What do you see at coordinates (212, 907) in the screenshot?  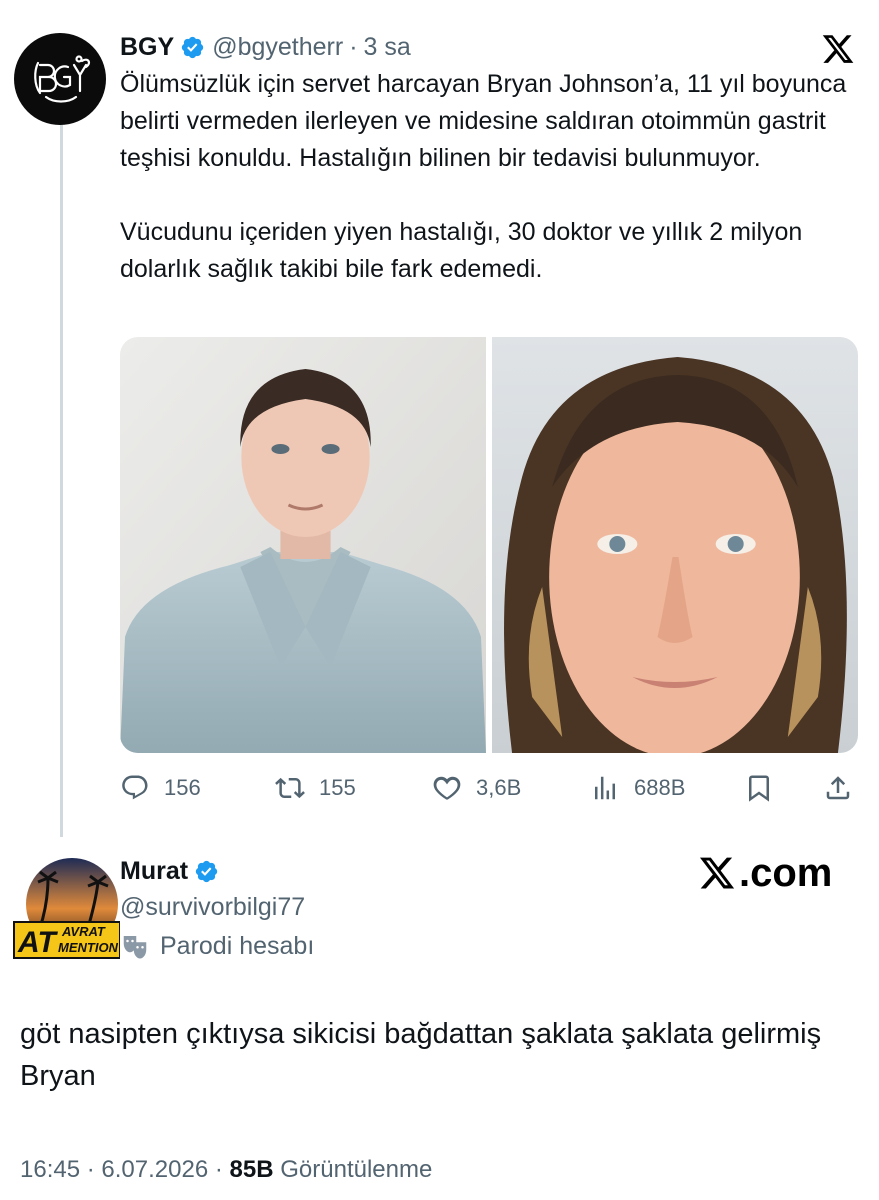 I see `reply-author-handle: @survivorbilgi77` at bounding box center [212, 907].